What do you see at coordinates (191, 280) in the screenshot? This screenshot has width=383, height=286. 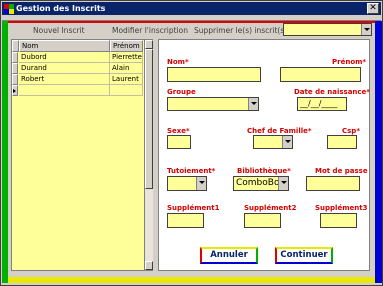 I see `yellow-strip` at bounding box center [191, 280].